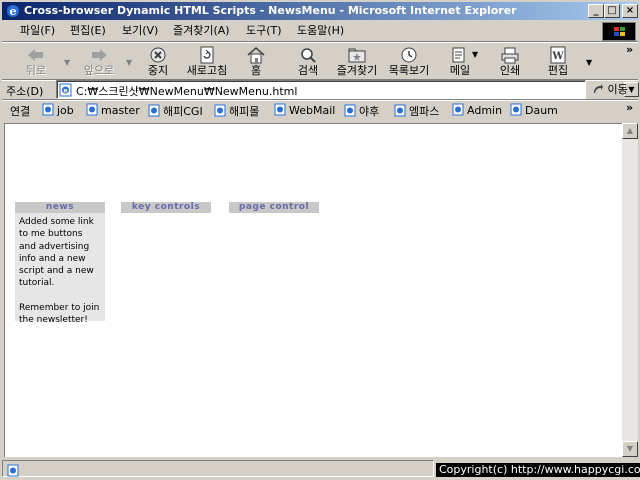  Describe the element at coordinates (630, 290) in the screenshot. I see `vertical-scrollbar: ▲ ▼` at that location.